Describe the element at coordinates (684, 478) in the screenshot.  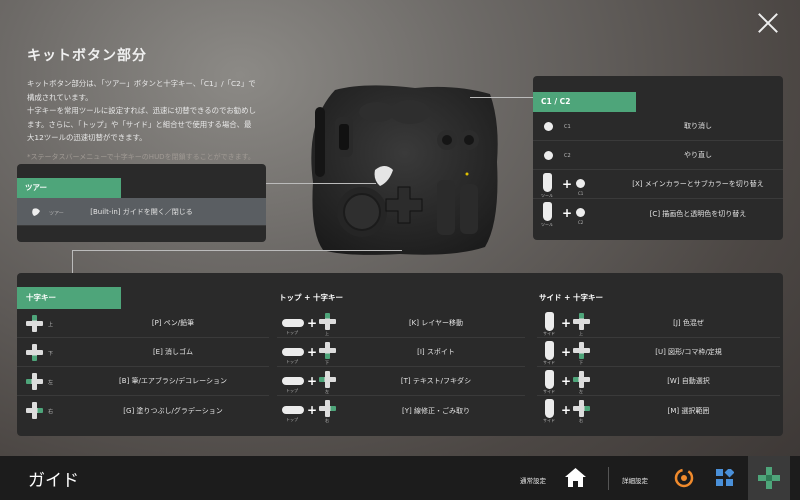
I see `dial-icon` at that location.